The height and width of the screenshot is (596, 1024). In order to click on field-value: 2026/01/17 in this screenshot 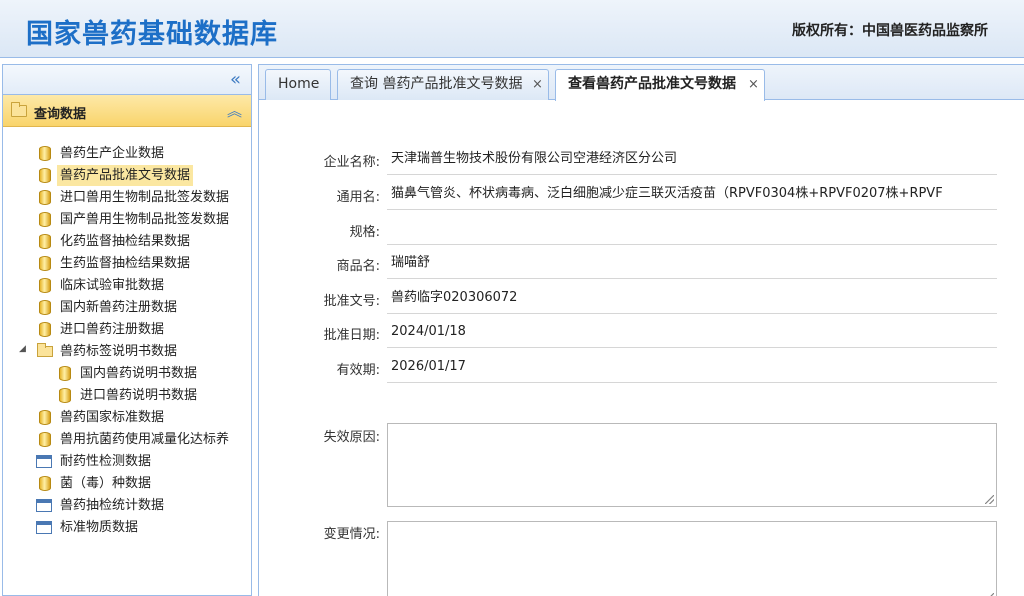, I will do `click(692, 370)`.